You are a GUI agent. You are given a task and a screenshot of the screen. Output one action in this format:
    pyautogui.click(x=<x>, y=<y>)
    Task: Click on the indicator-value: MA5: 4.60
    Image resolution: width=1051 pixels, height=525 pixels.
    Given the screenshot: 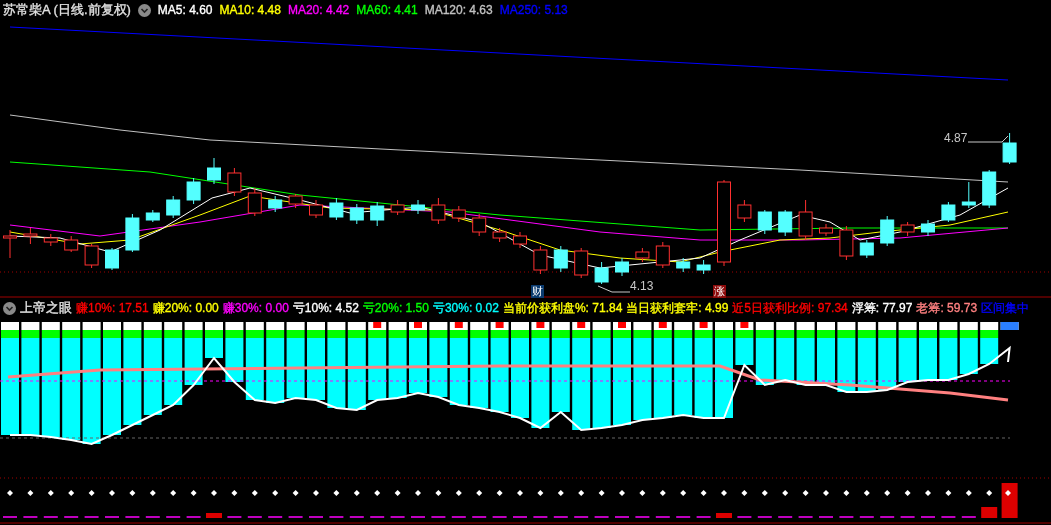 What is the action you would take?
    pyautogui.click(x=185, y=10)
    